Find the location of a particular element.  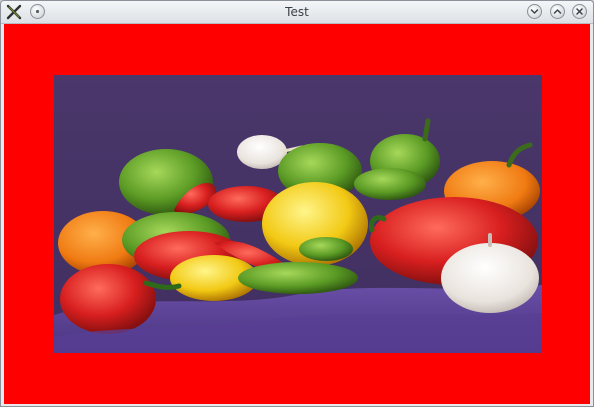

title-bar: Test is located at coordinates (297, 12).